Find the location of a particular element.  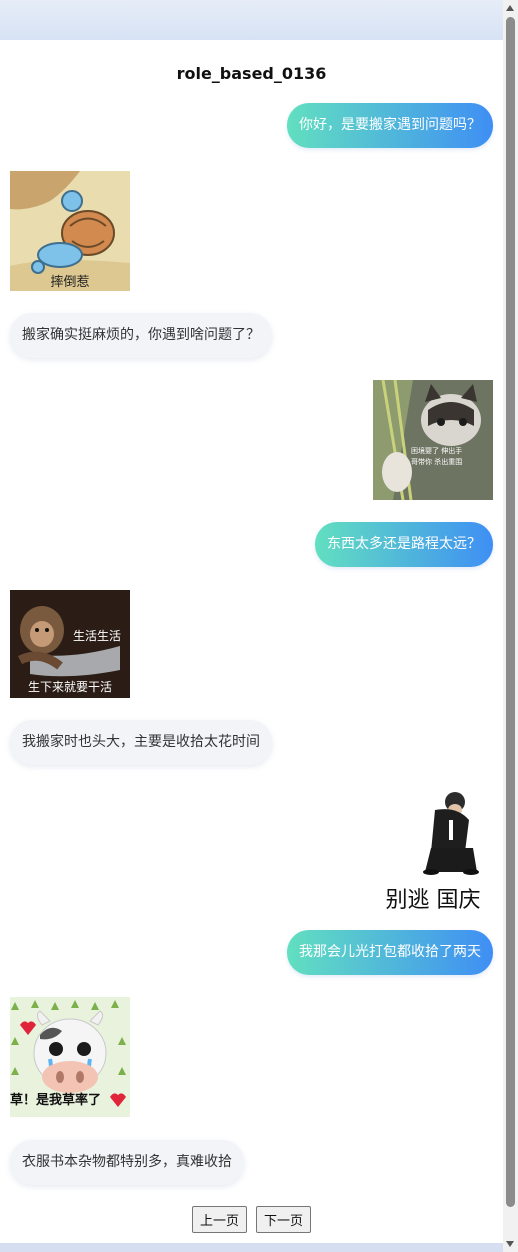

sticker-caption: 摔倒惹 is located at coordinates (70, 282).